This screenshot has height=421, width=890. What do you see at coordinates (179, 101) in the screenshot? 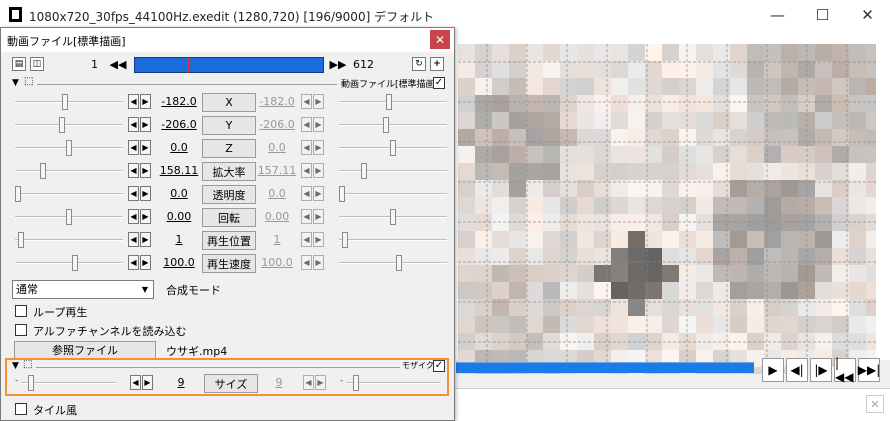
I see `param-start-value: -182.0` at bounding box center [179, 101].